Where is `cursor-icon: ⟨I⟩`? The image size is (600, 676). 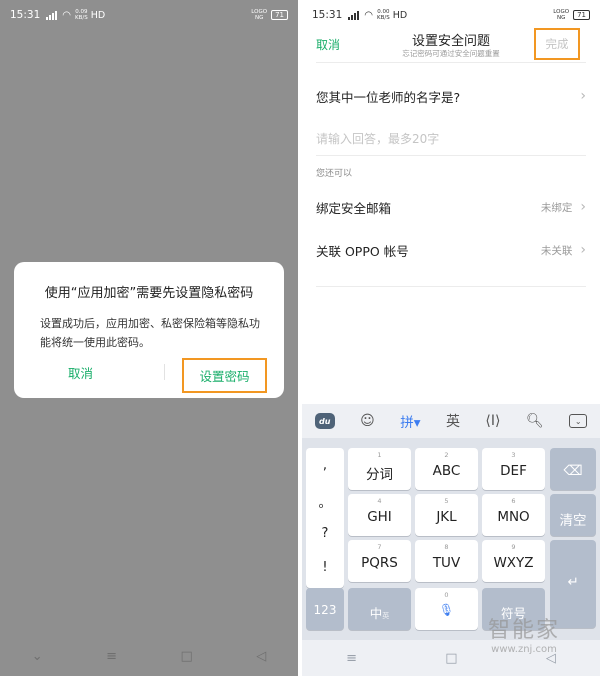
cursor-icon: ⟨I⟩ is located at coordinates (492, 421).